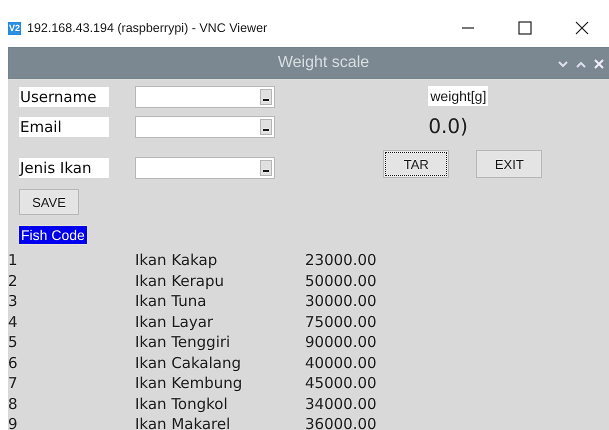 The height and width of the screenshot is (430, 609). I want to click on save-button: SAVE, so click(49, 202).